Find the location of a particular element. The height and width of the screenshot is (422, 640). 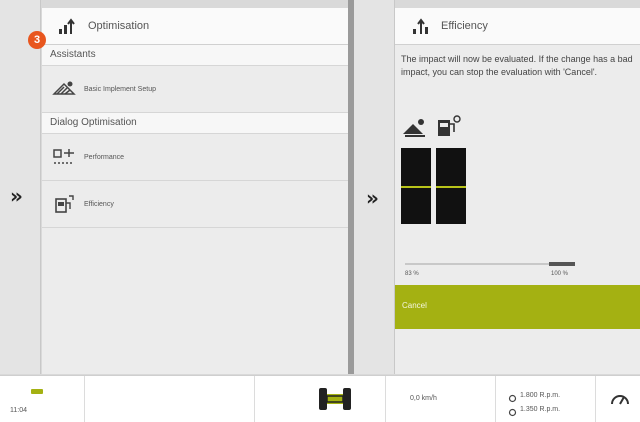

menu-item-performance: Performance is located at coordinates (195, 157).